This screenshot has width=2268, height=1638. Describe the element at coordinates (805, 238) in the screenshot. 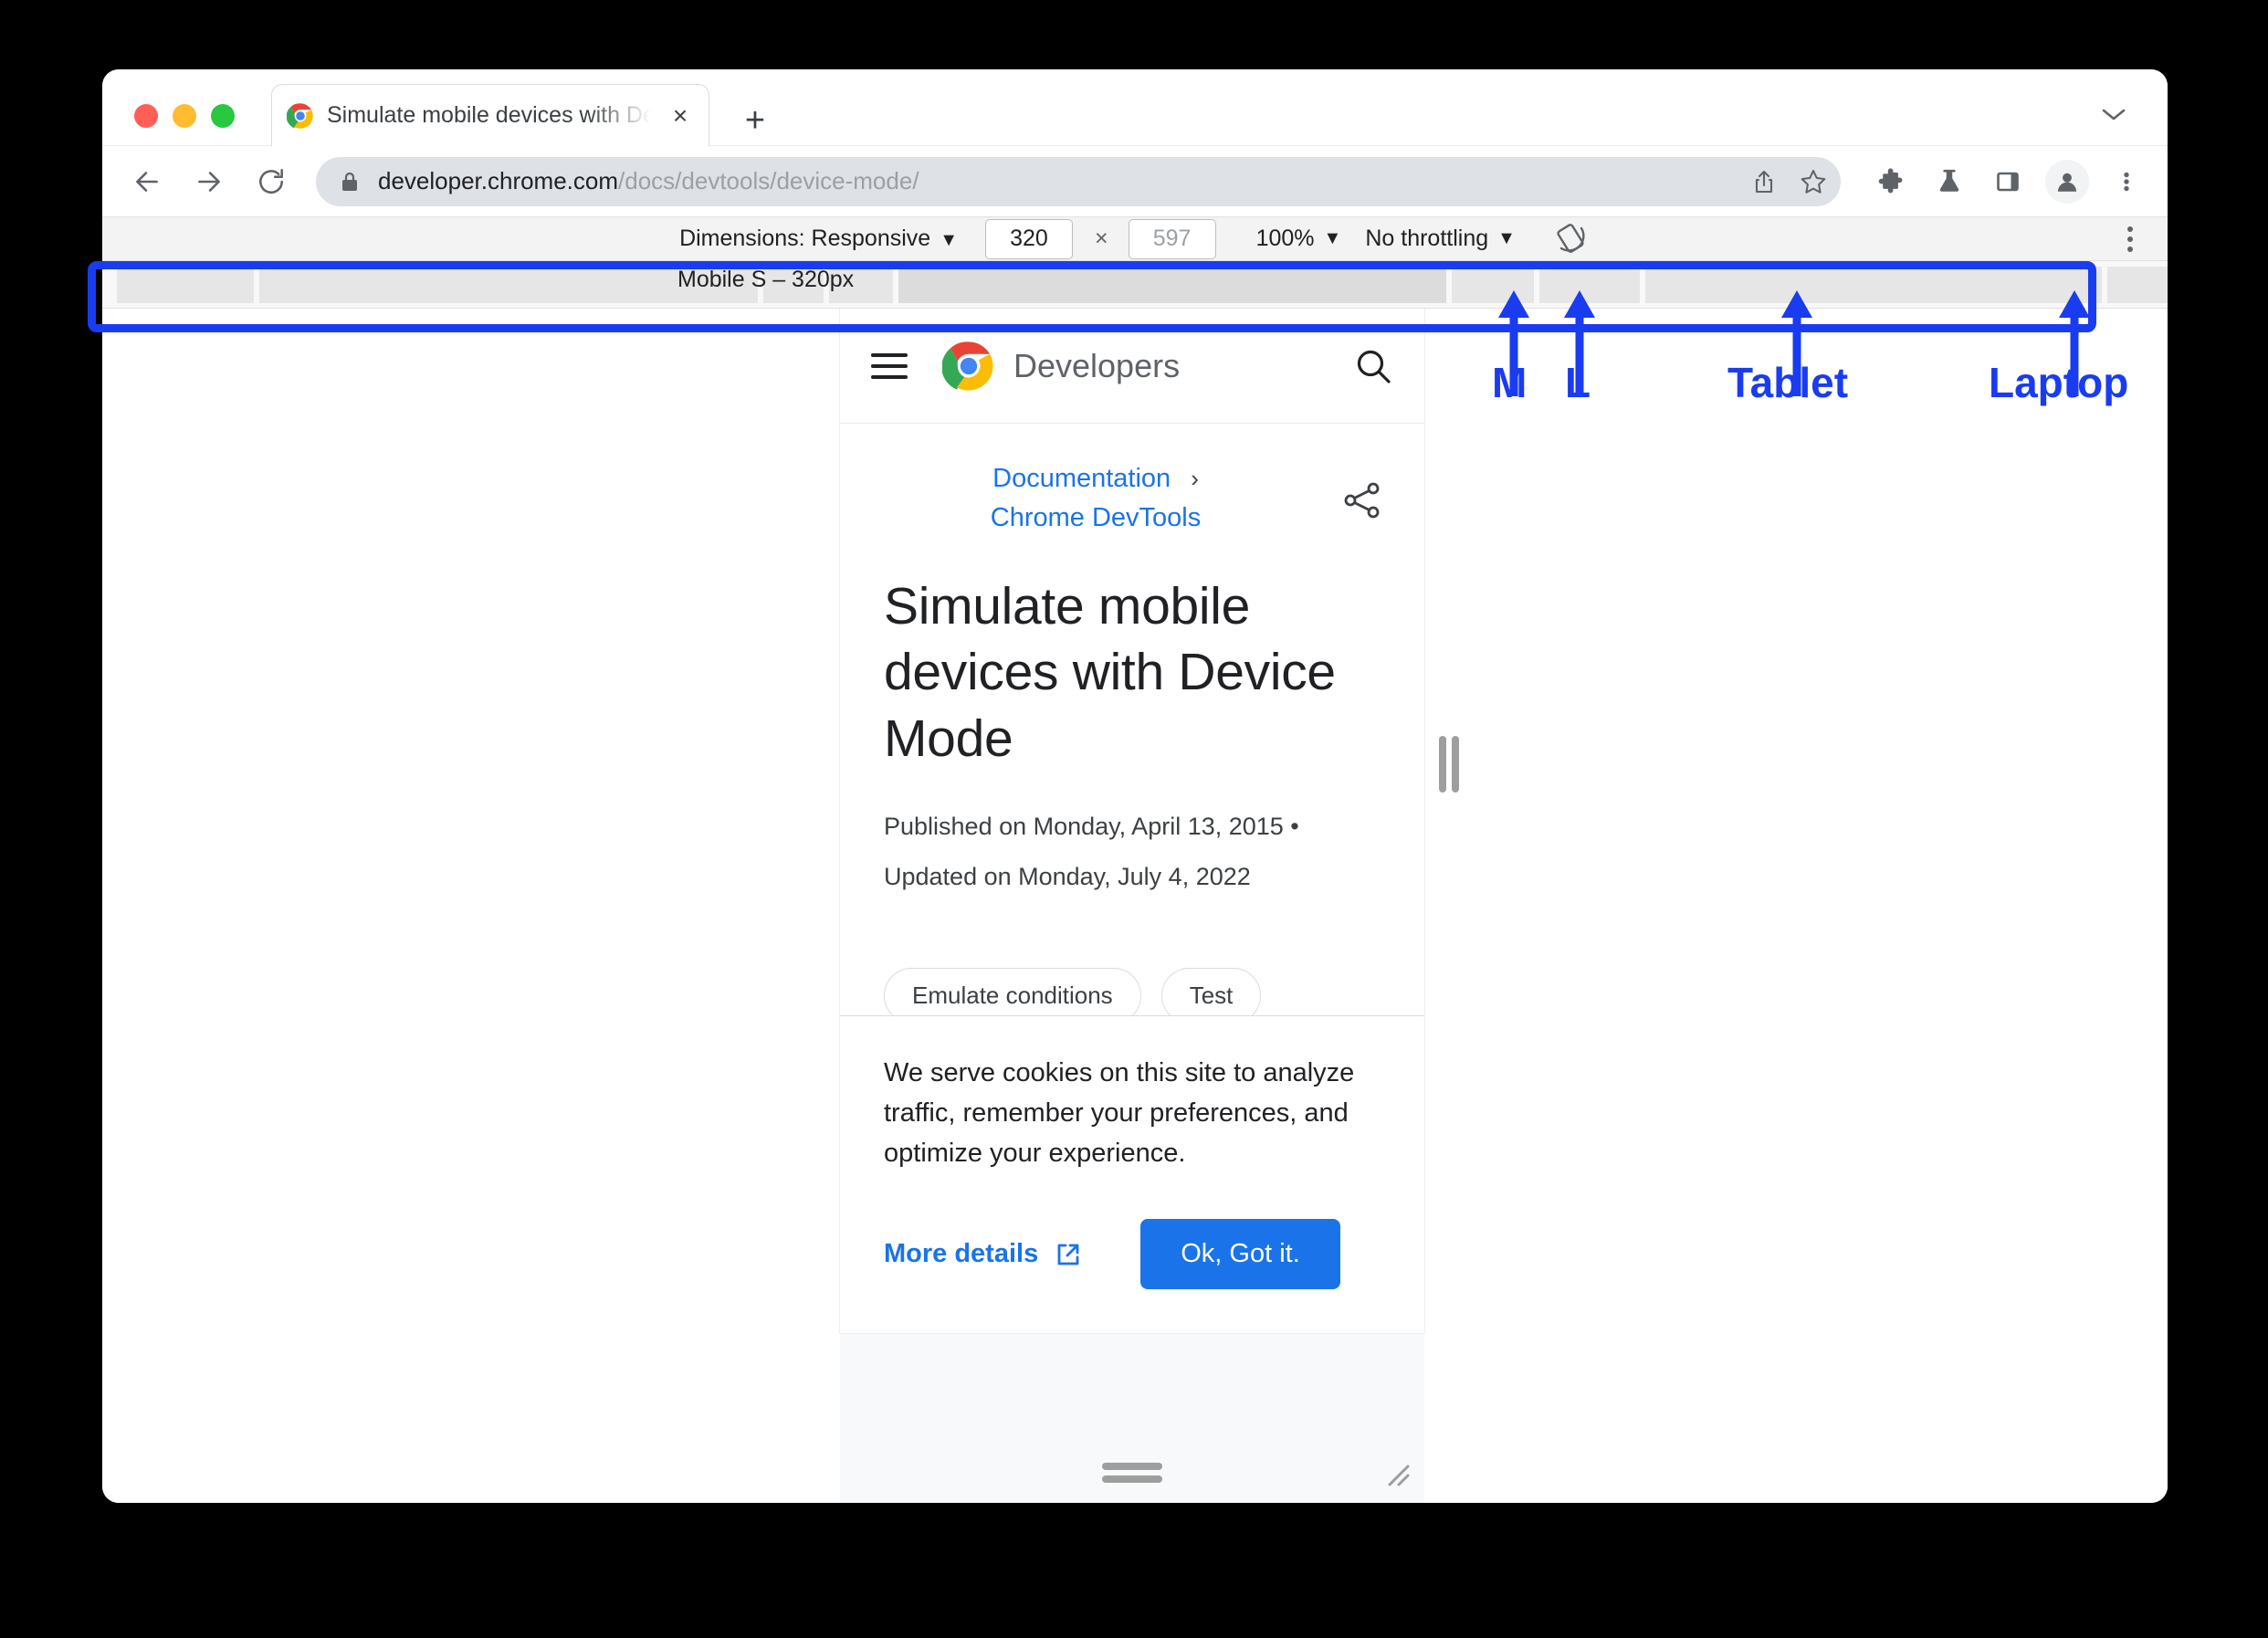

I see `dimensions-label: Dimensions: Responsive` at that location.